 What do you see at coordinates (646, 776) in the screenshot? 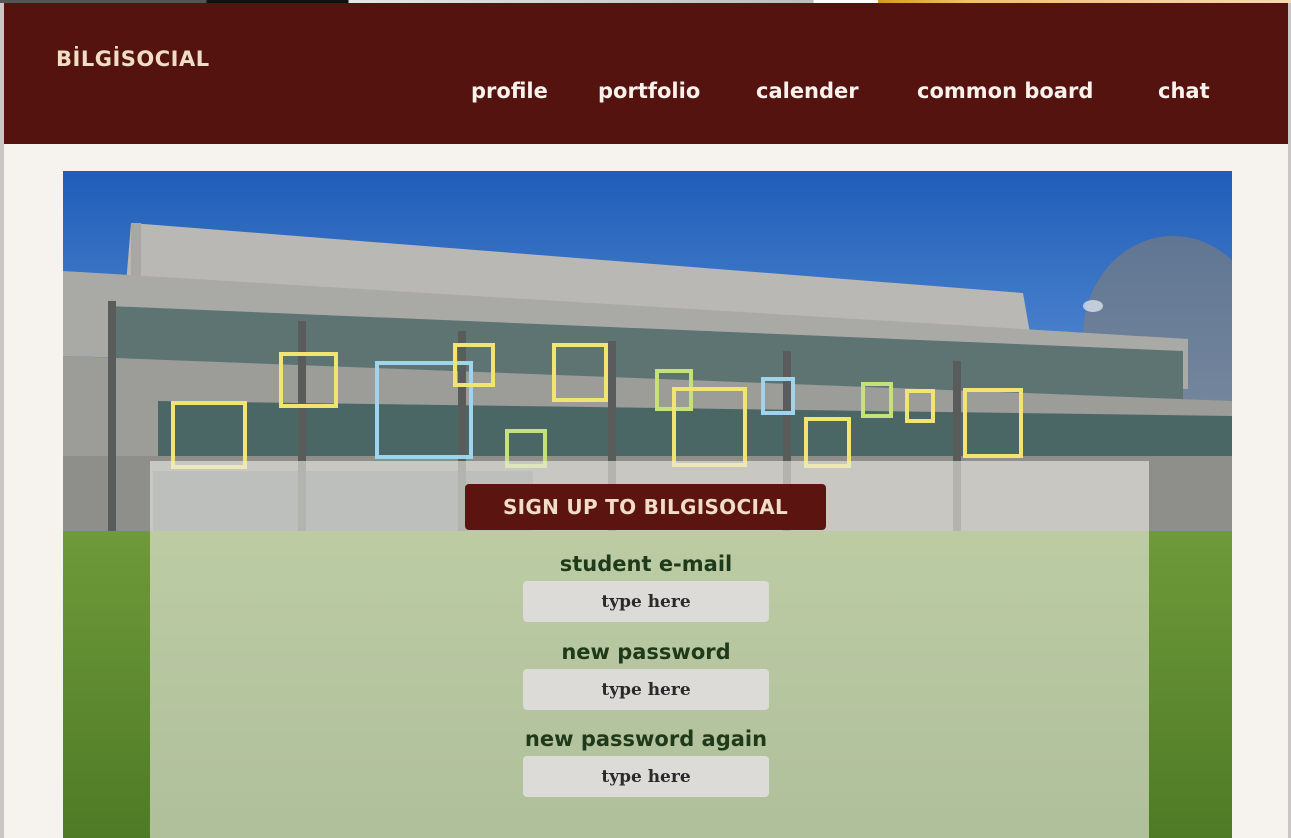
I see `confirm-password-field` at bounding box center [646, 776].